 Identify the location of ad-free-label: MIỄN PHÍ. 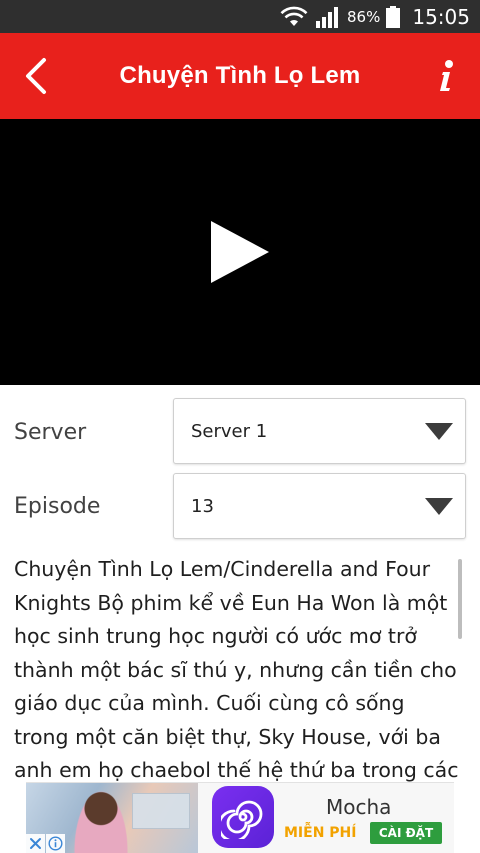
(320, 833).